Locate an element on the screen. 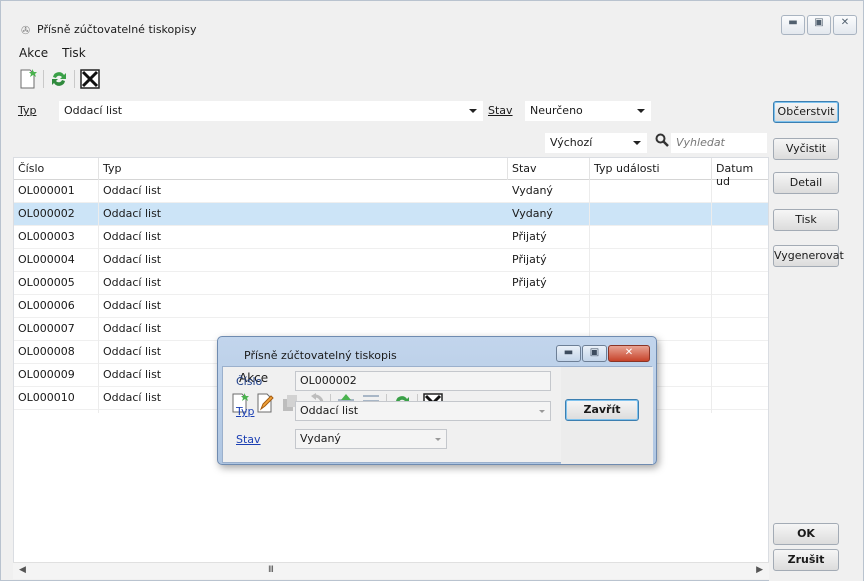 Image resolution: width=864 pixels, height=581 pixels. state-field-value: Vydaný is located at coordinates (320, 438).